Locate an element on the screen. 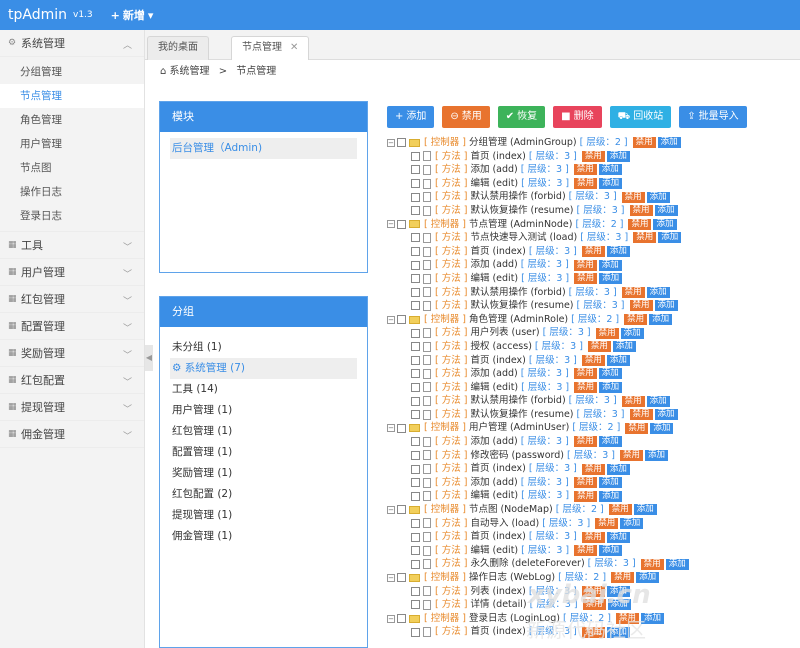 The width and height of the screenshot is (800, 648). sidebar-group: ▦ 用户管理 ﹀ is located at coordinates (72, 272).